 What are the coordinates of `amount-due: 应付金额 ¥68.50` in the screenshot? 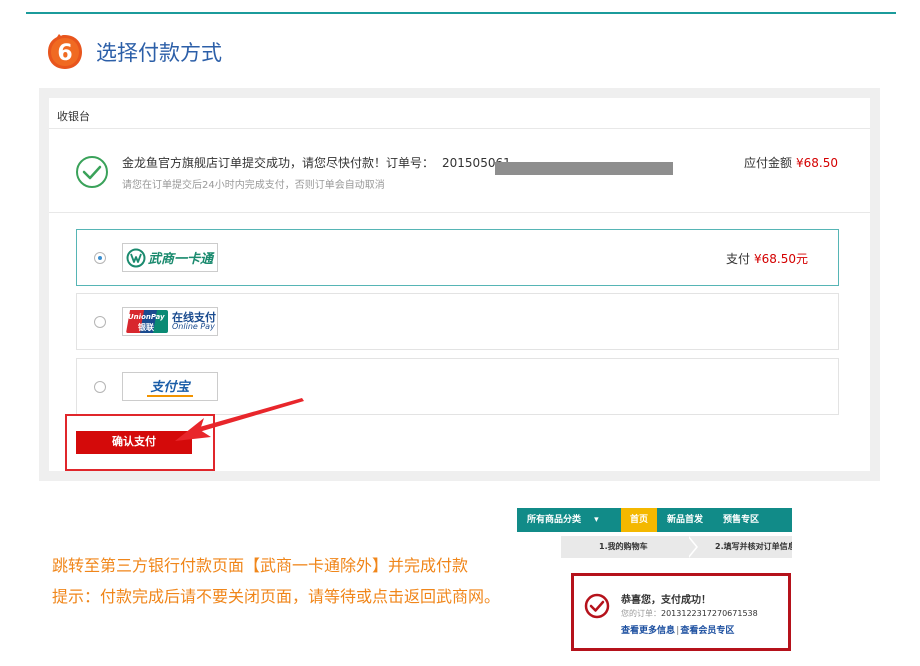 It's located at (791, 162).